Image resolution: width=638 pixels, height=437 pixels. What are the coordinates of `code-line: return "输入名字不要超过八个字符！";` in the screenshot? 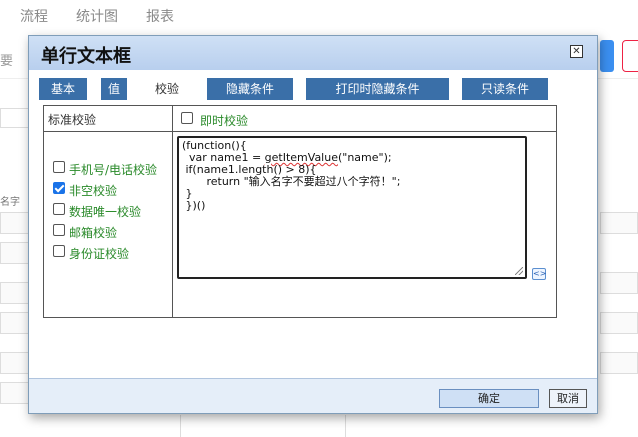 It's located at (291, 181).